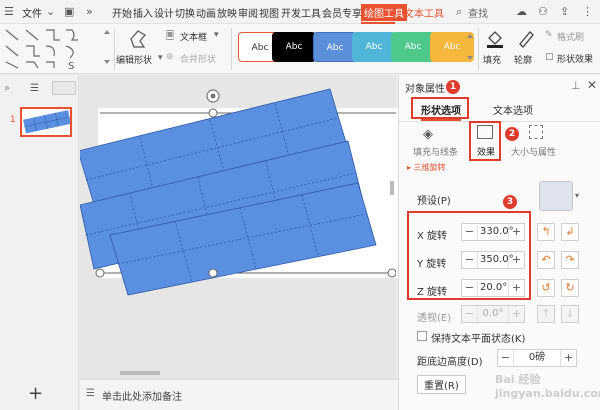  Describe the element at coordinates (570, 260) in the screenshot. I see `rotate-down-icon: ↷` at that location.